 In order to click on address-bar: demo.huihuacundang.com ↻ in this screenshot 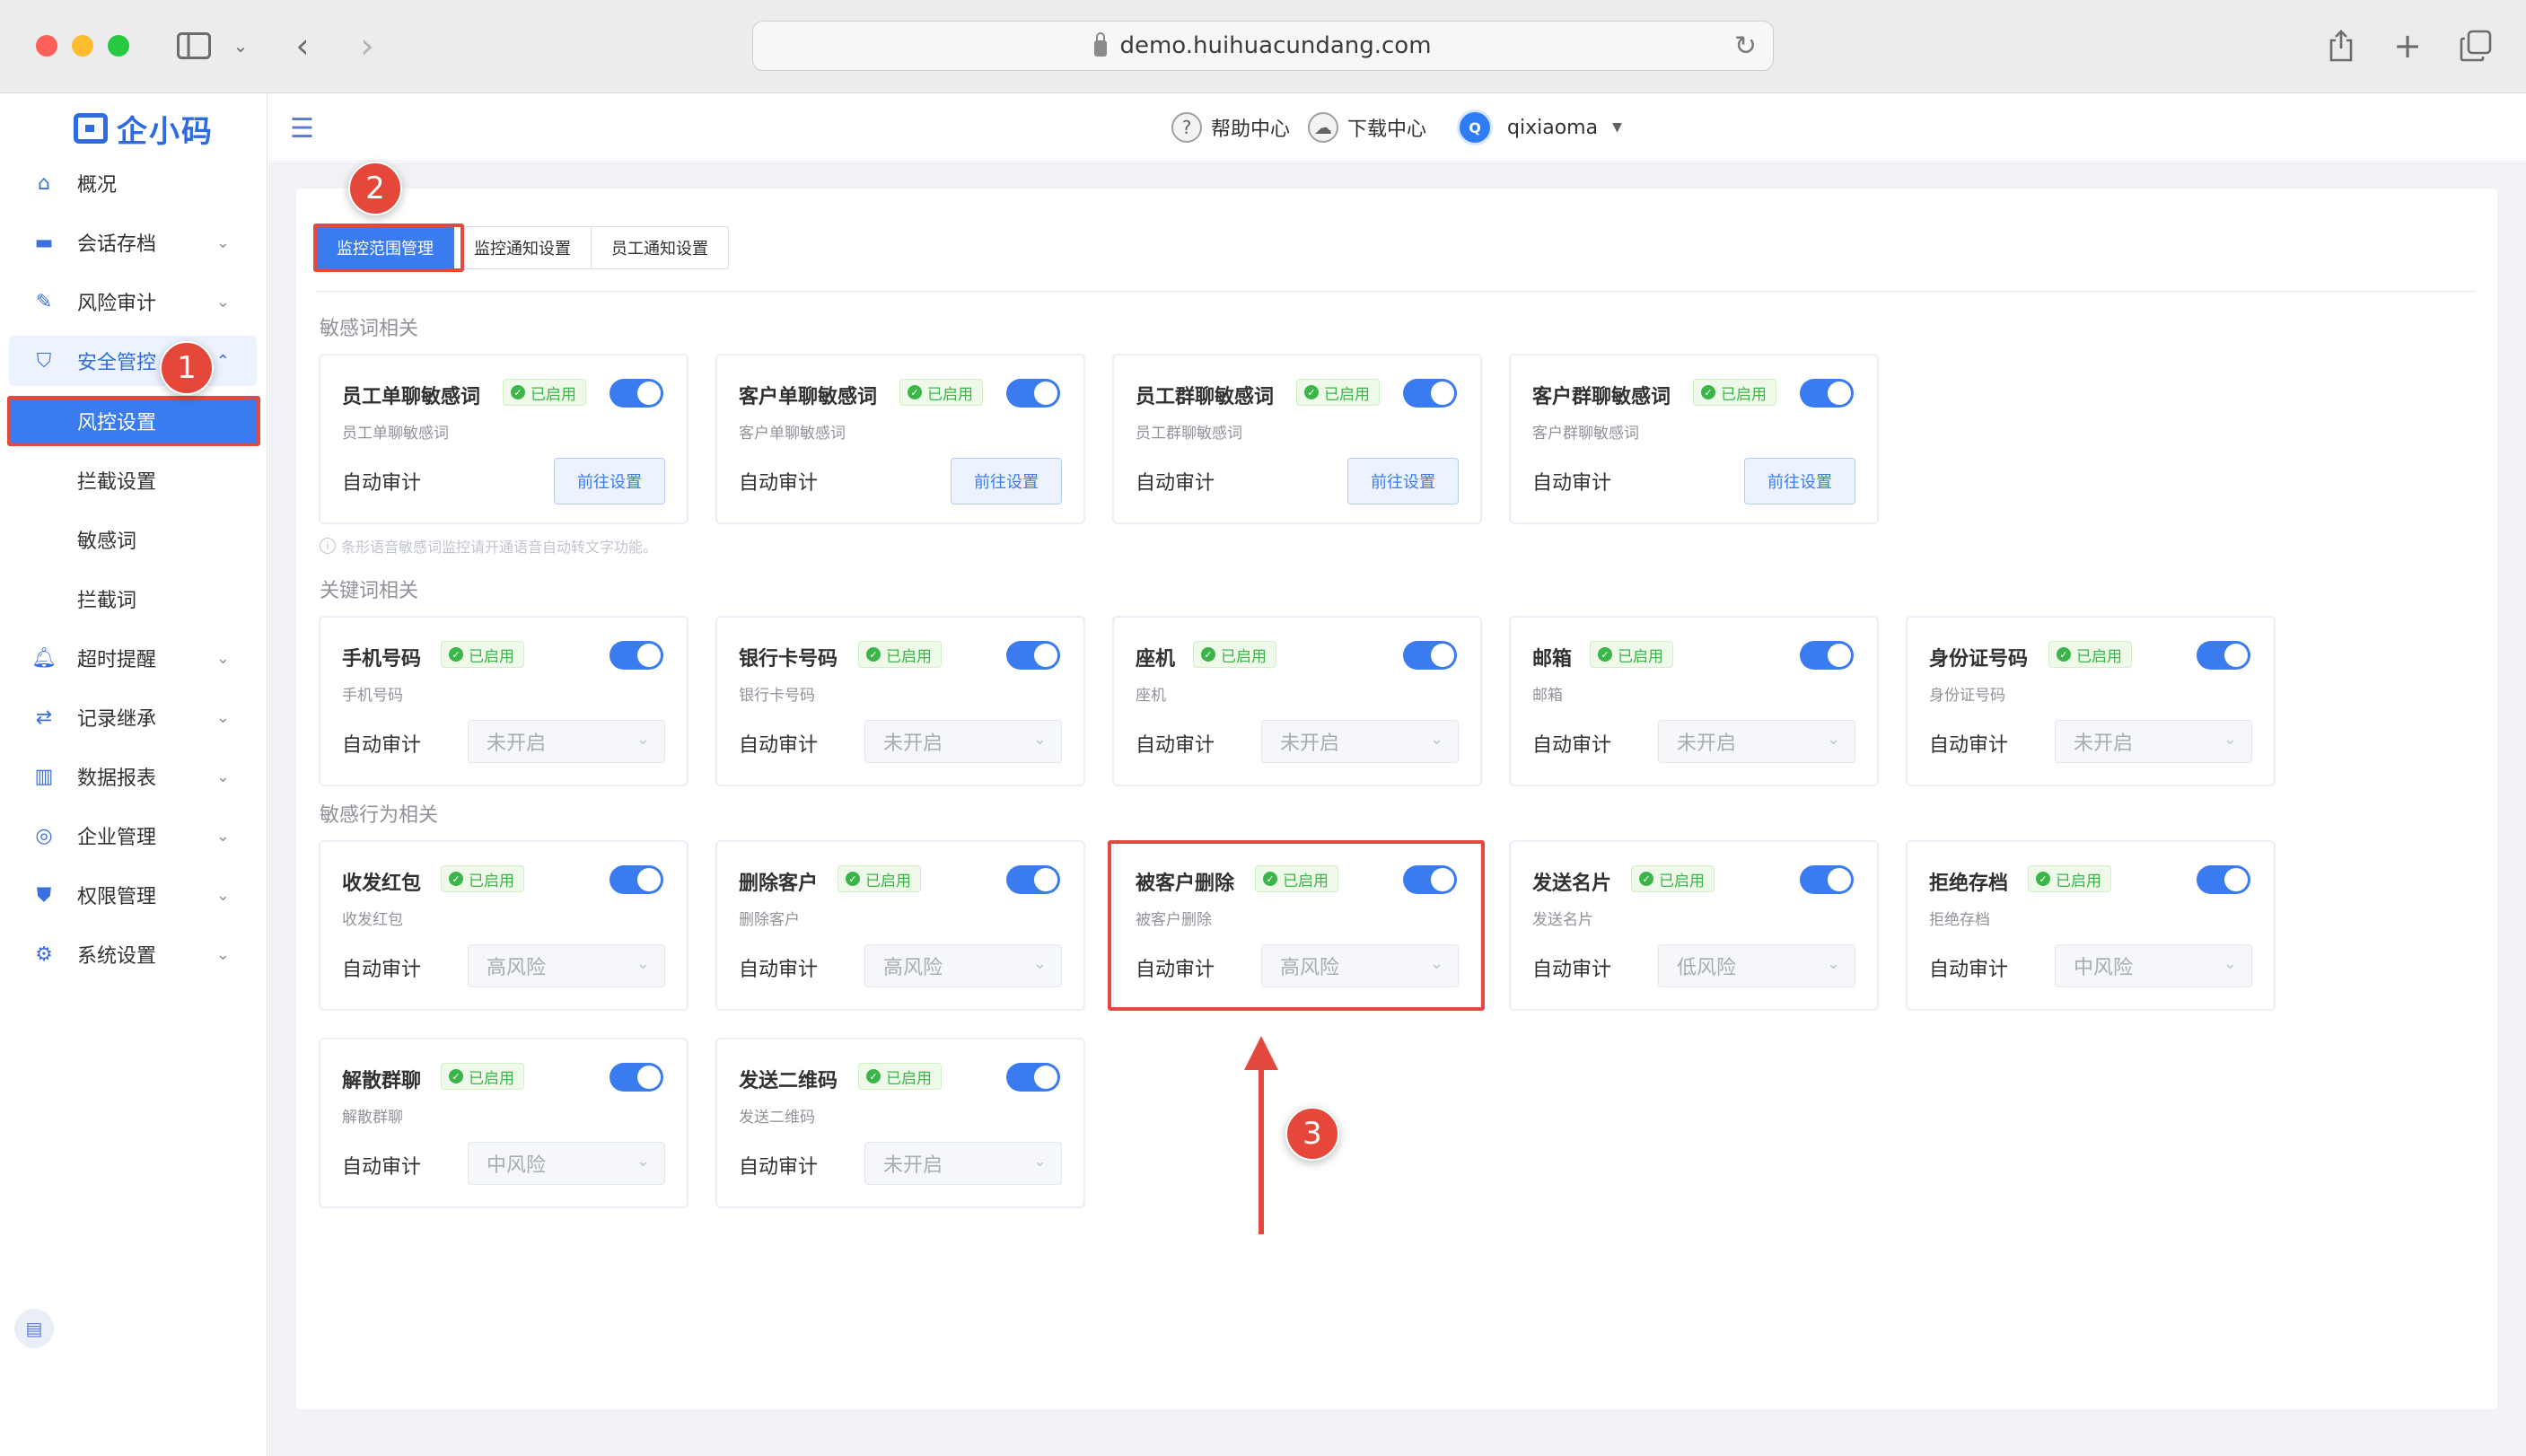, I will do `click(1263, 46)`.